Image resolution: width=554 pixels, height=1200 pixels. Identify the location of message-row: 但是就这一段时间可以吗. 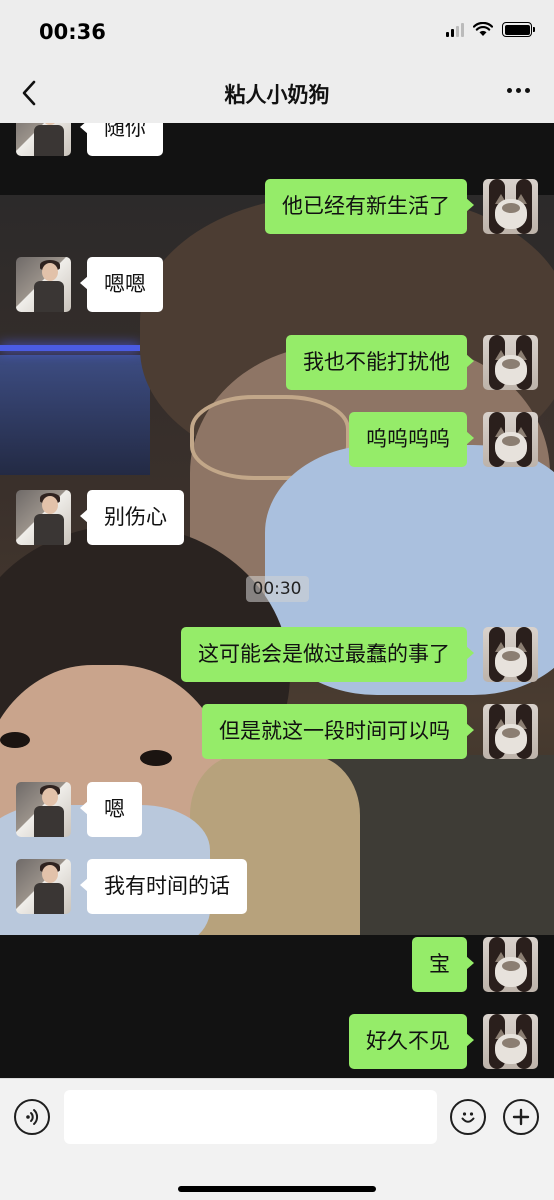
(370, 731).